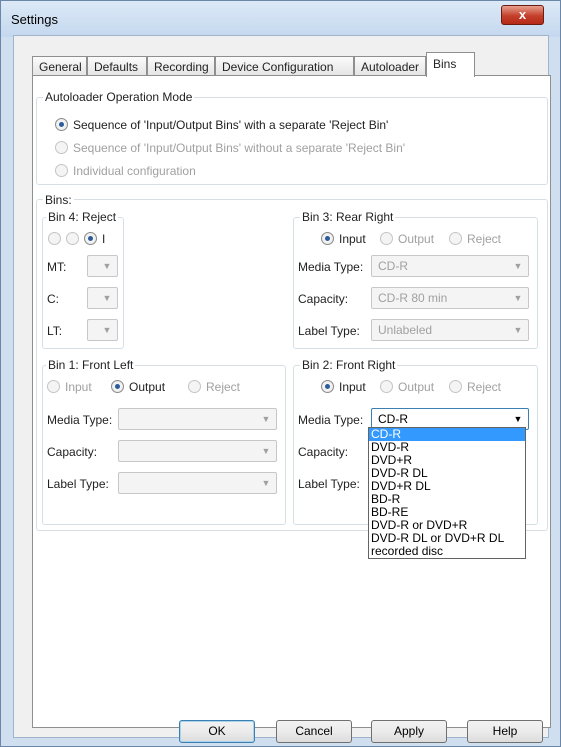  Describe the element at coordinates (197, 451) in the screenshot. I see `bin1-capacity-combo: ▼` at that location.